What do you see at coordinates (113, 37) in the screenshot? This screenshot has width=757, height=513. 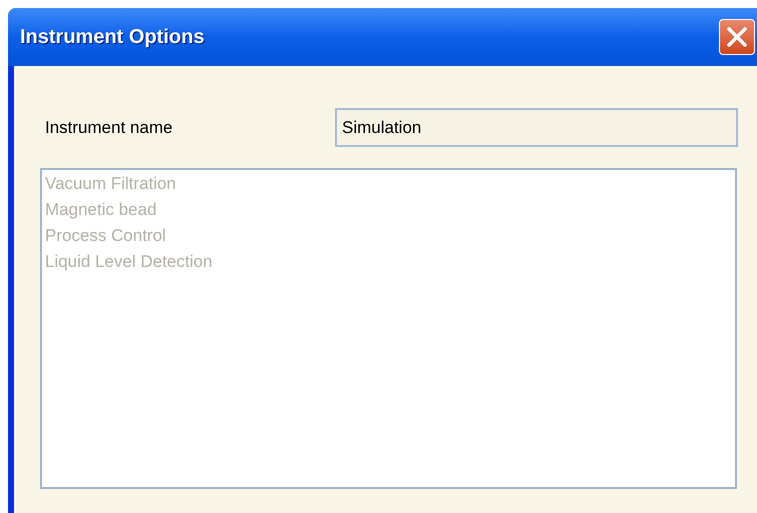 I see `window-title: Instrument Options` at bounding box center [113, 37].